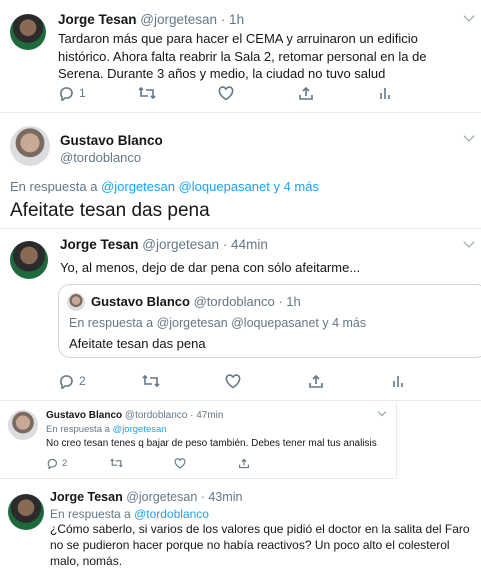 The height and width of the screenshot is (578, 481). Describe the element at coordinates (110, 210) in the screenshot. I see `tweet-text: Afeitate tesan das pena` at that location.